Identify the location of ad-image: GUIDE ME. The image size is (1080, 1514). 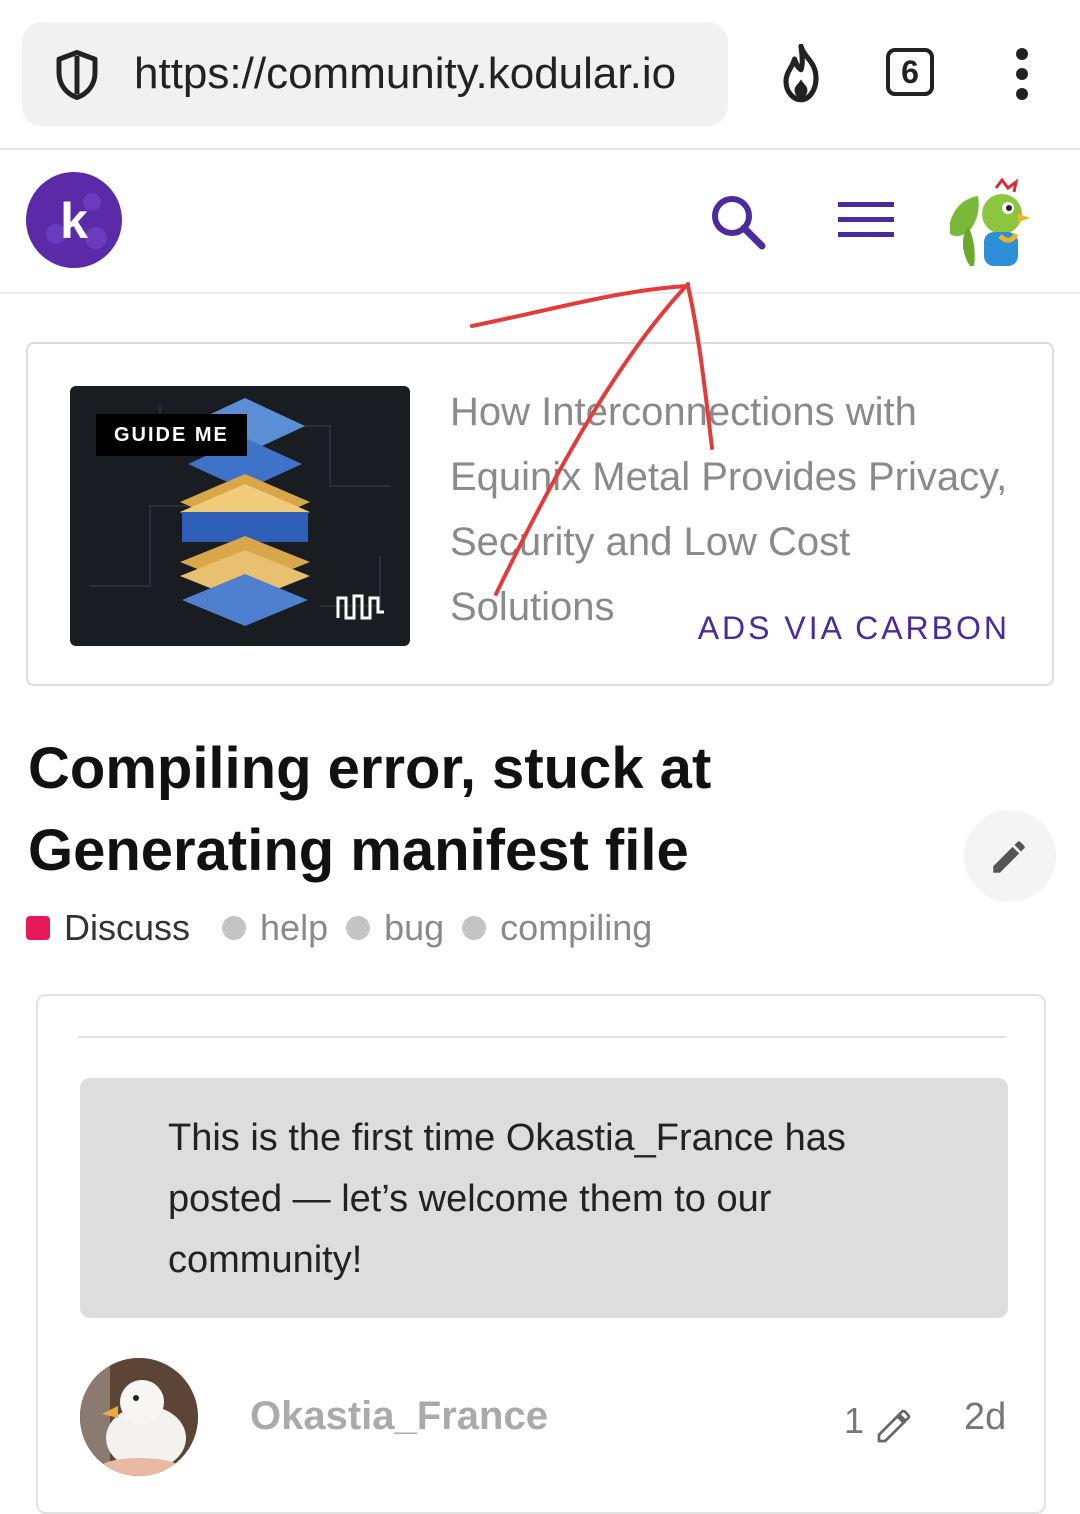
(240, 516).